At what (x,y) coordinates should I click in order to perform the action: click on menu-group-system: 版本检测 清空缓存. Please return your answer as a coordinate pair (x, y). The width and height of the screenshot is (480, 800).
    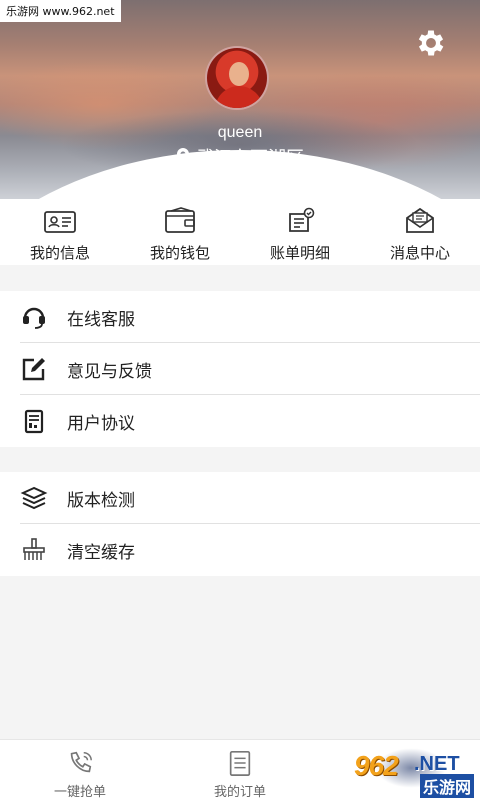
    Looking at the image, I should click on (240, 524).